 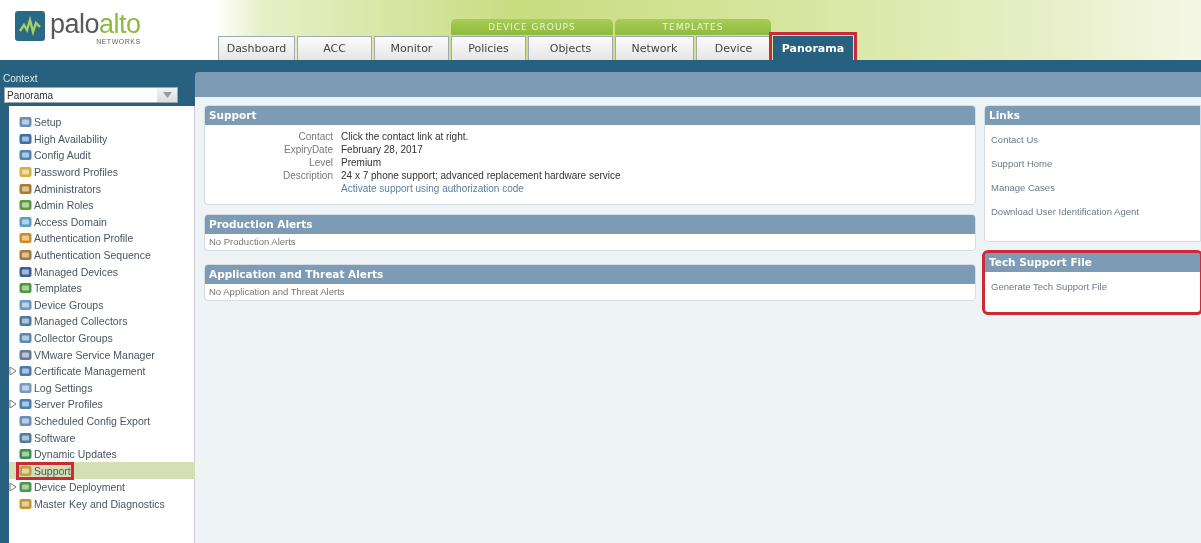 What do you see at coordinates (532, 27) in the screenshot?
I see `tab-group-label: DEVICE GROUPS` at bounding box center [532, 27].